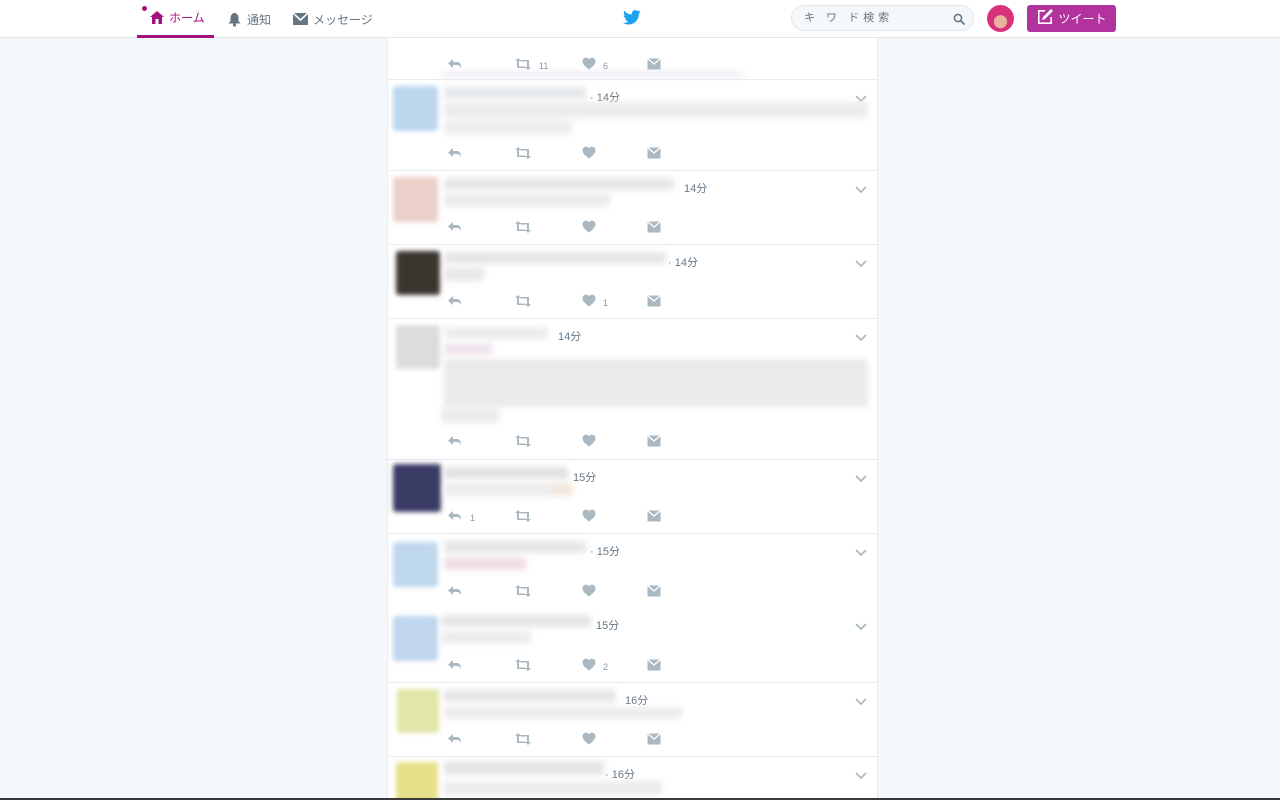 The height and width of the screenshot is (800, 1280). I want to click on direct-message-icon, so click(654, 66).